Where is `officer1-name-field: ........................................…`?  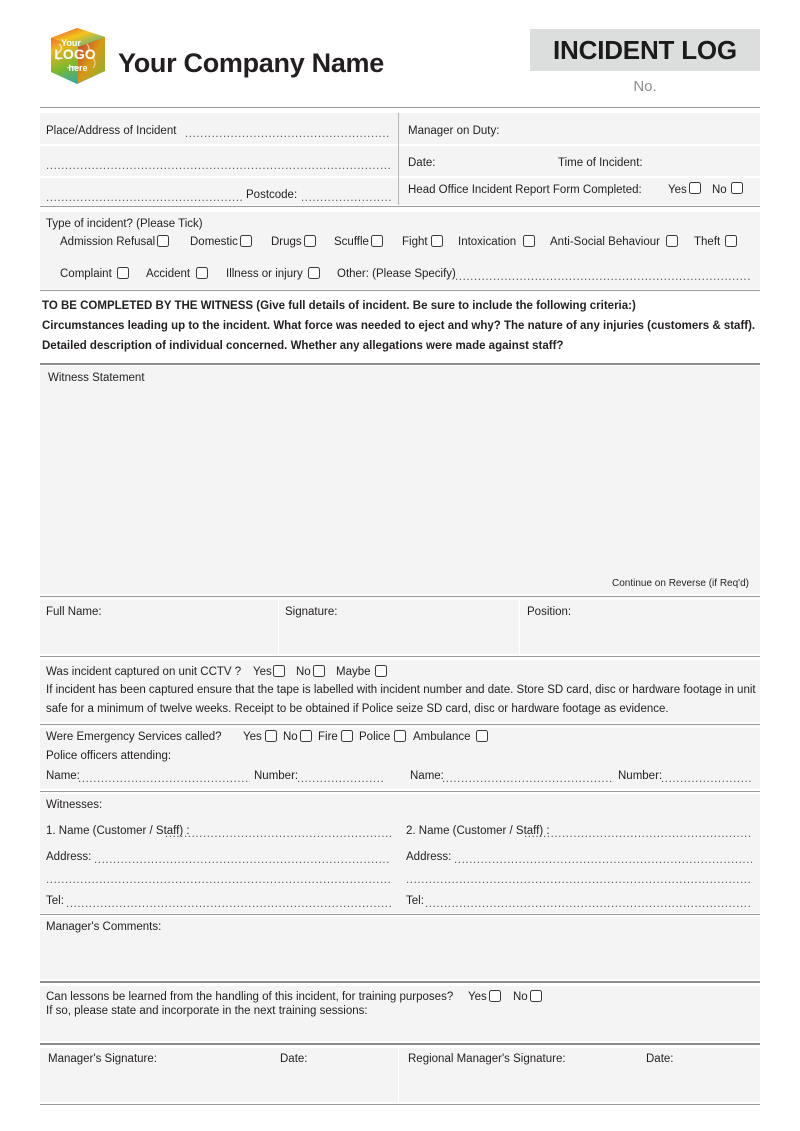
officer1-name-field: ........................................… is located at coordinates (164, 780).